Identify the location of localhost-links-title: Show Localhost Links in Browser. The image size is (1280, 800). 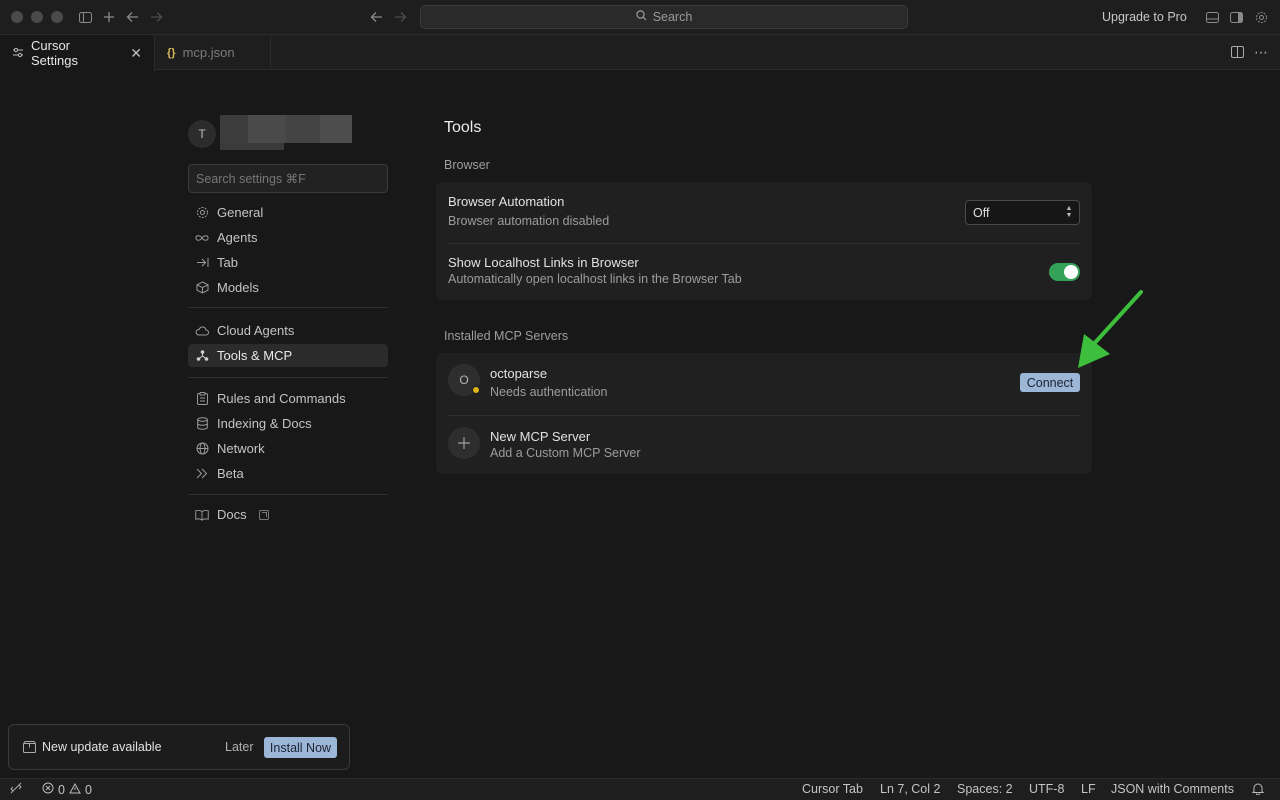
(543, 262).